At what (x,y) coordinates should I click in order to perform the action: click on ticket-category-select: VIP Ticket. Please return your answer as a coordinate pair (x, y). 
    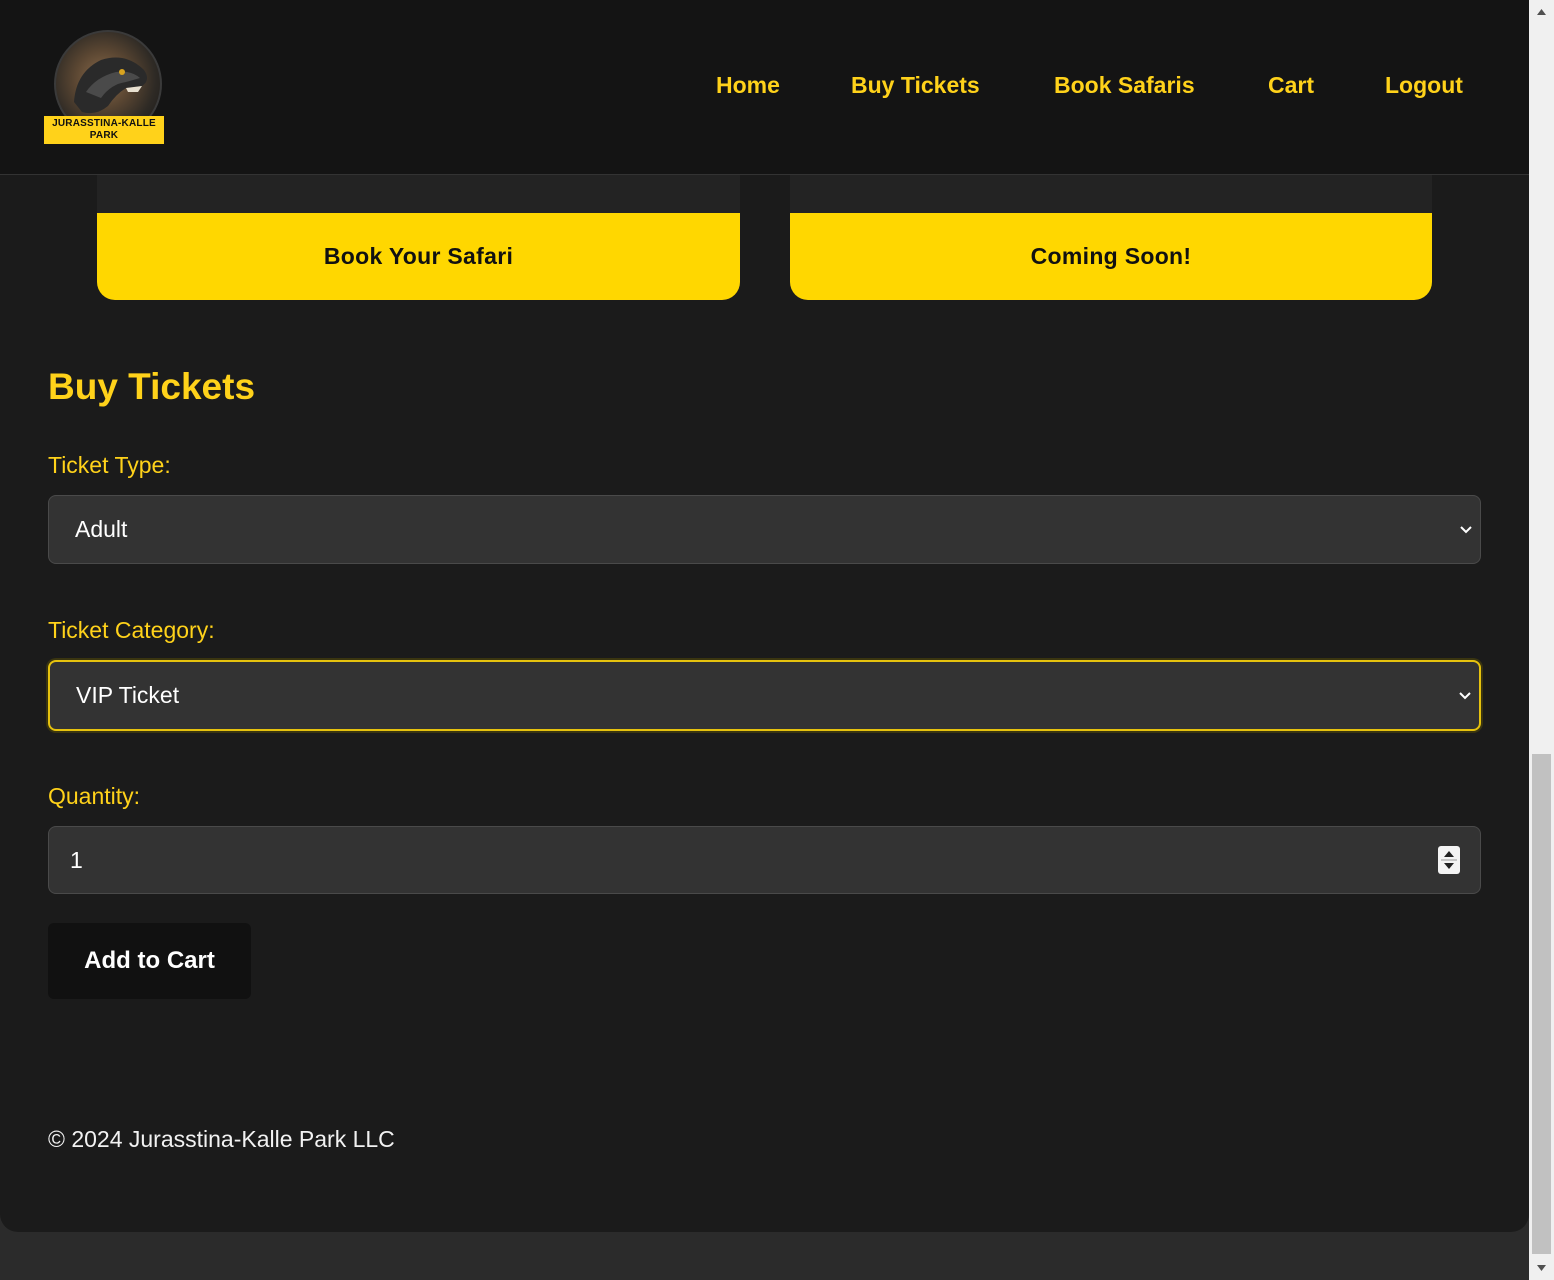
    Looking at the image, I should click on (764, 695).